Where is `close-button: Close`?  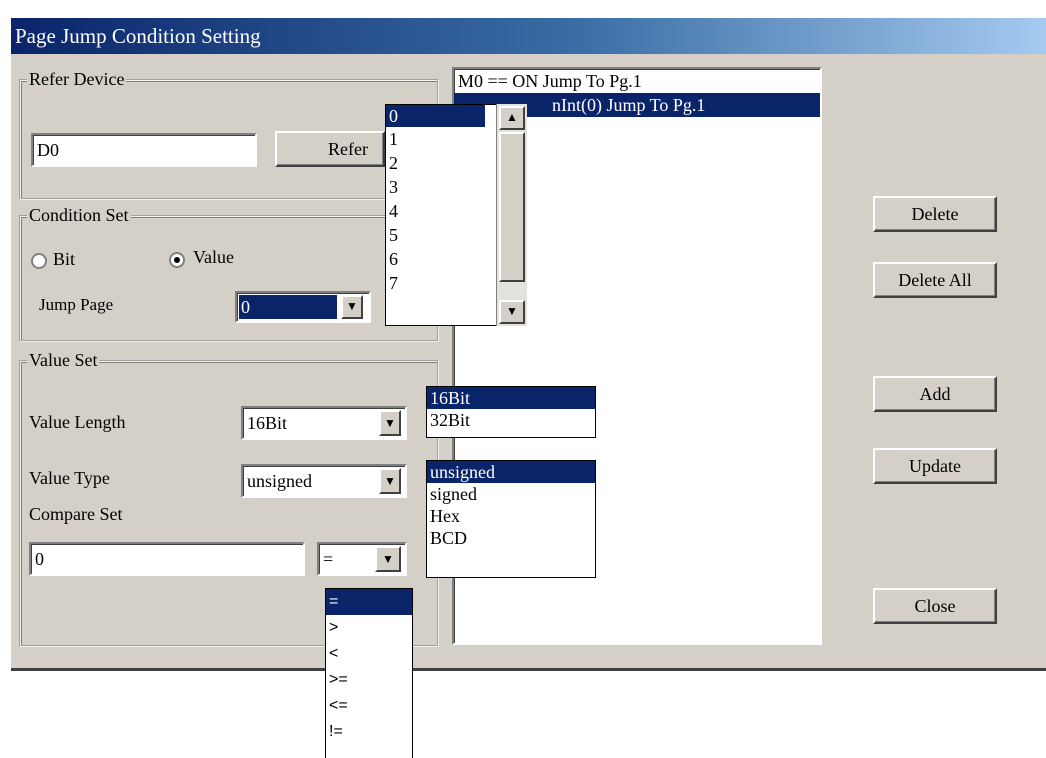 close-button: Close is located at coordinates (935, 606).